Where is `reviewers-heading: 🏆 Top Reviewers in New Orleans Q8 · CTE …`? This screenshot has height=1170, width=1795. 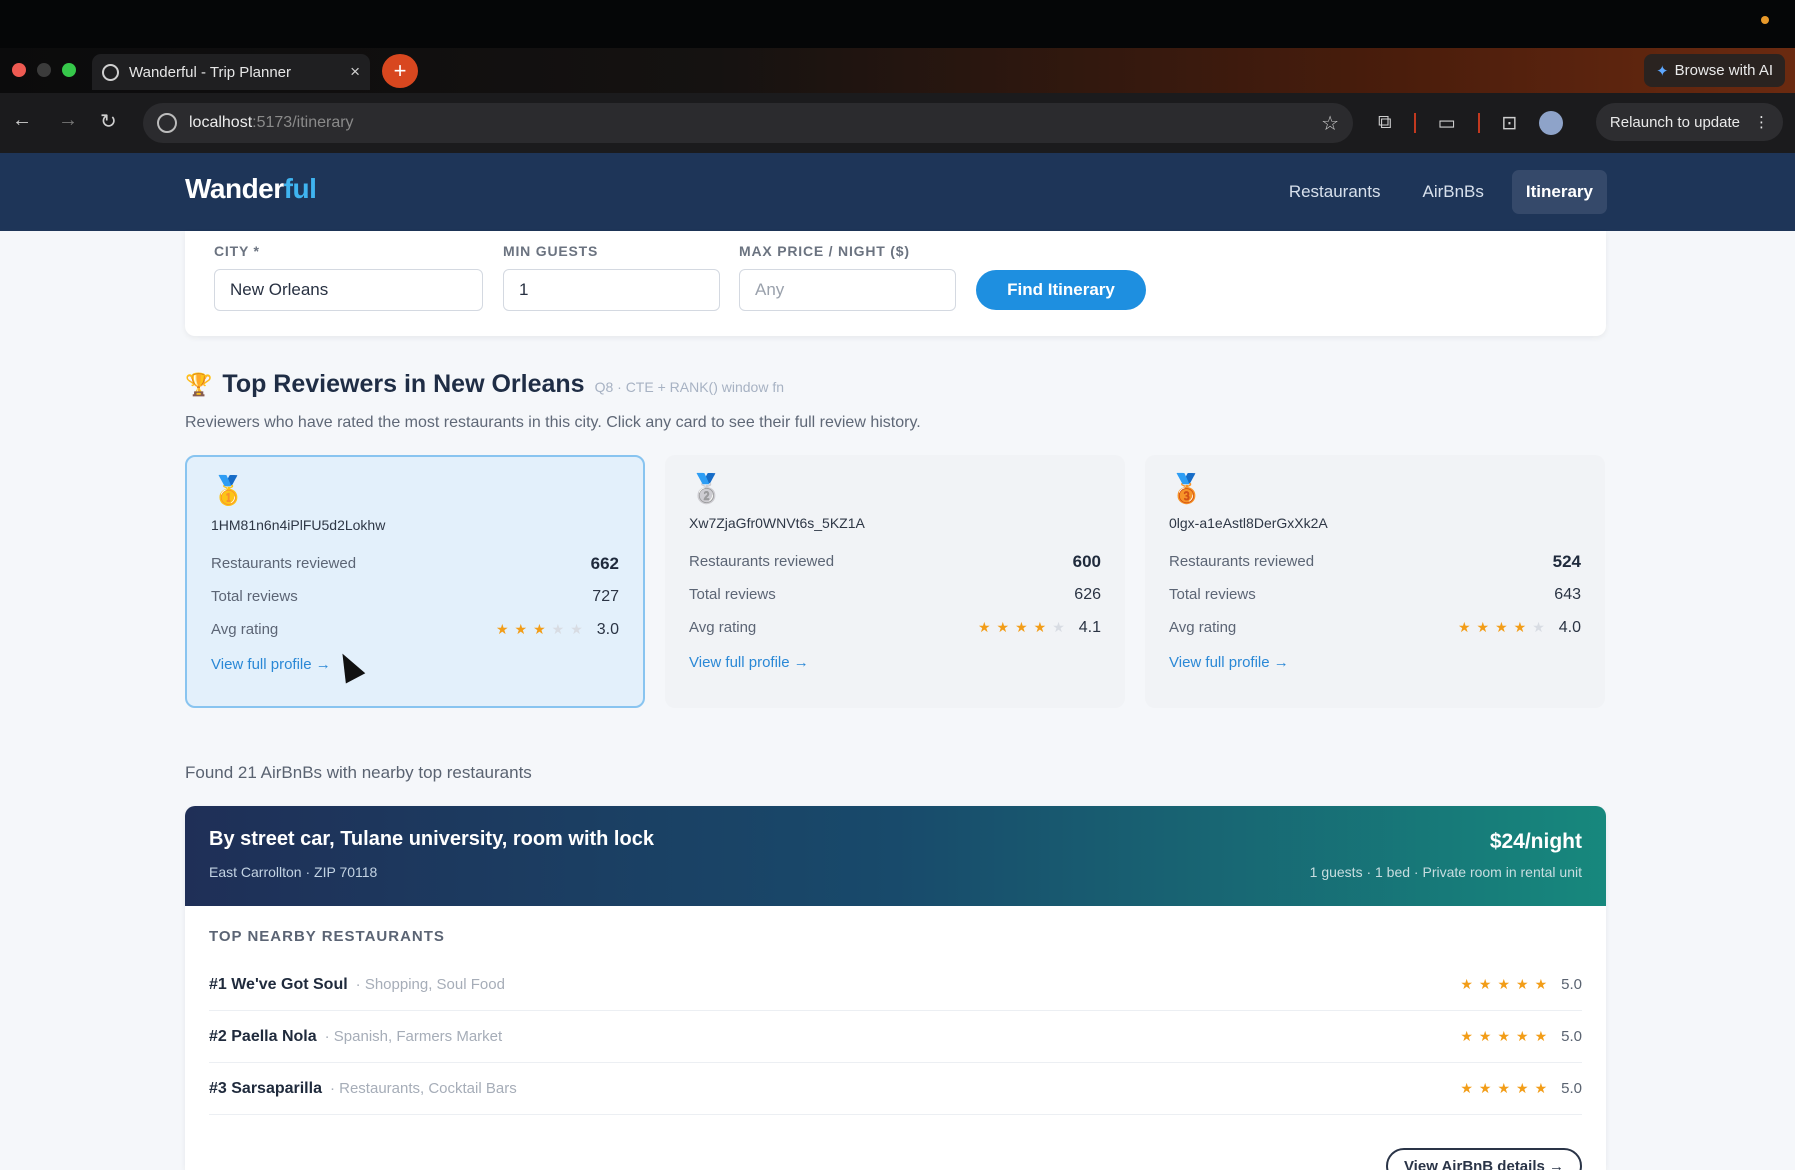
reviewers-heading: 🏆 Top Reviewers in New Orleans Q8 · CTE … is located at coordinates (484, 384).